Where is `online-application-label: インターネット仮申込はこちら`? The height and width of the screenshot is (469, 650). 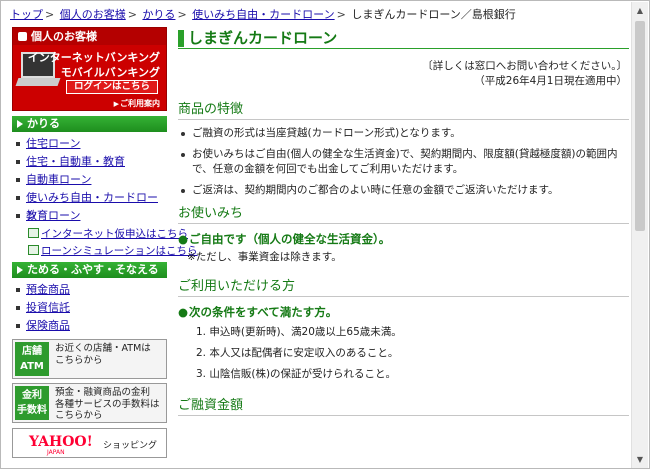 online-application-label: インターネット仮申込はこちら is located at coordinates (114, 234).